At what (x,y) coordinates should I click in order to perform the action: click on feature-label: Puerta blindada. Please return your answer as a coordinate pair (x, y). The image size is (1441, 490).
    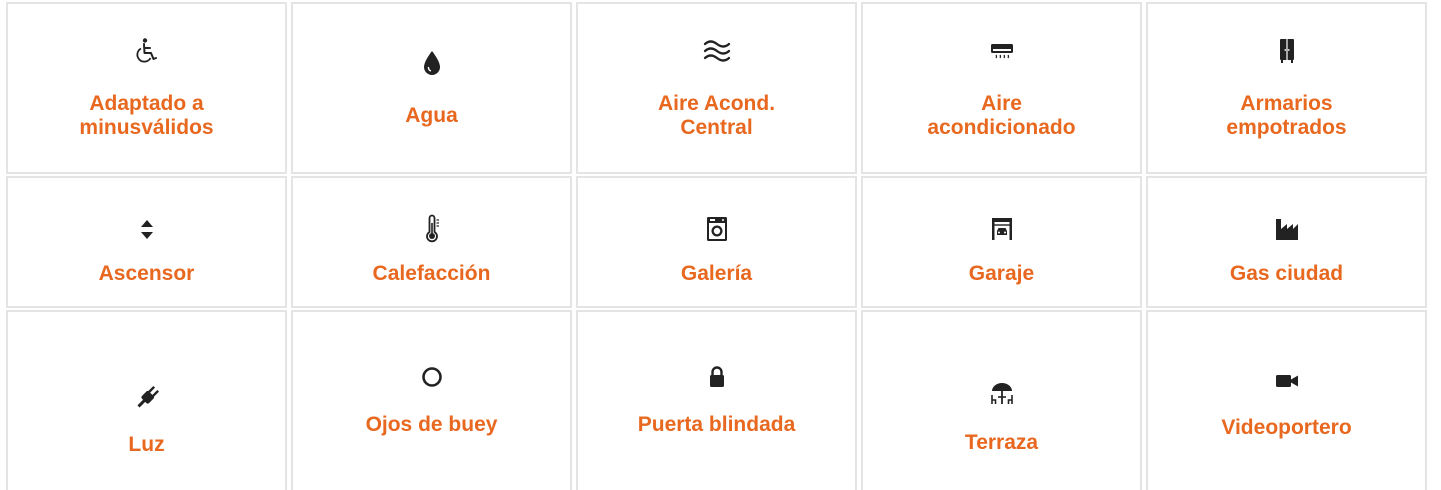
    Looking at the image, I should click on (716, 424).